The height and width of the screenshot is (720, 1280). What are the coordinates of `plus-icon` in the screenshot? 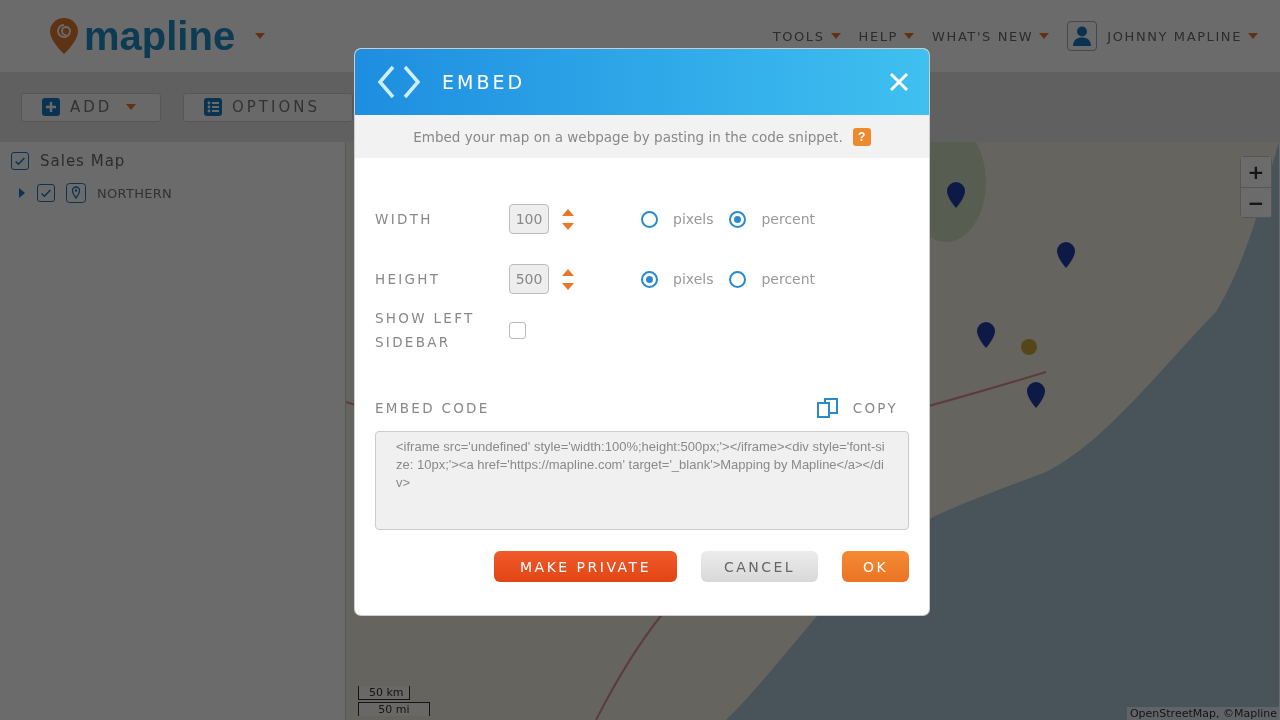 It's located at (51, 107).